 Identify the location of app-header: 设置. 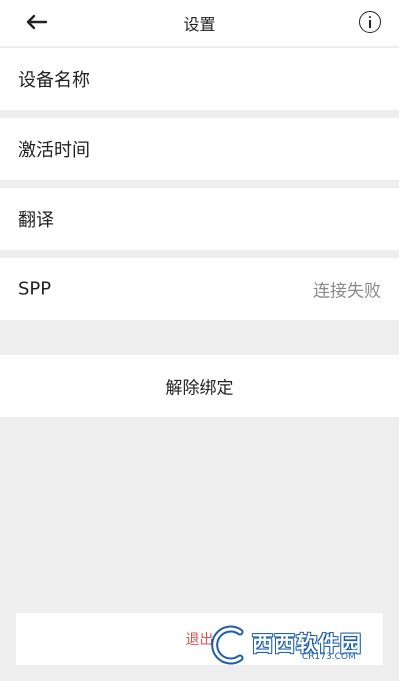
(199, 23).